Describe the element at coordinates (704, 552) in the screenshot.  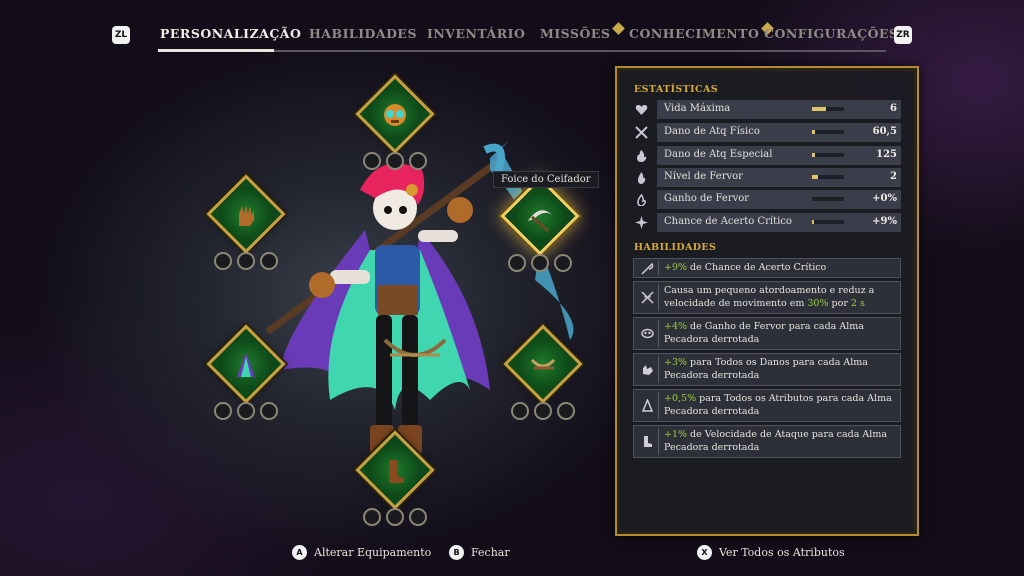
I see `x-button-icon: X` at that location.